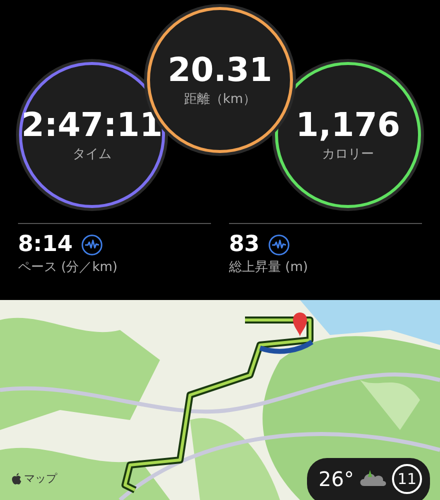 The width and height of the screenshot is (440, 500). I want to click on metric-label: ペース (分／km), so click(68, 267).